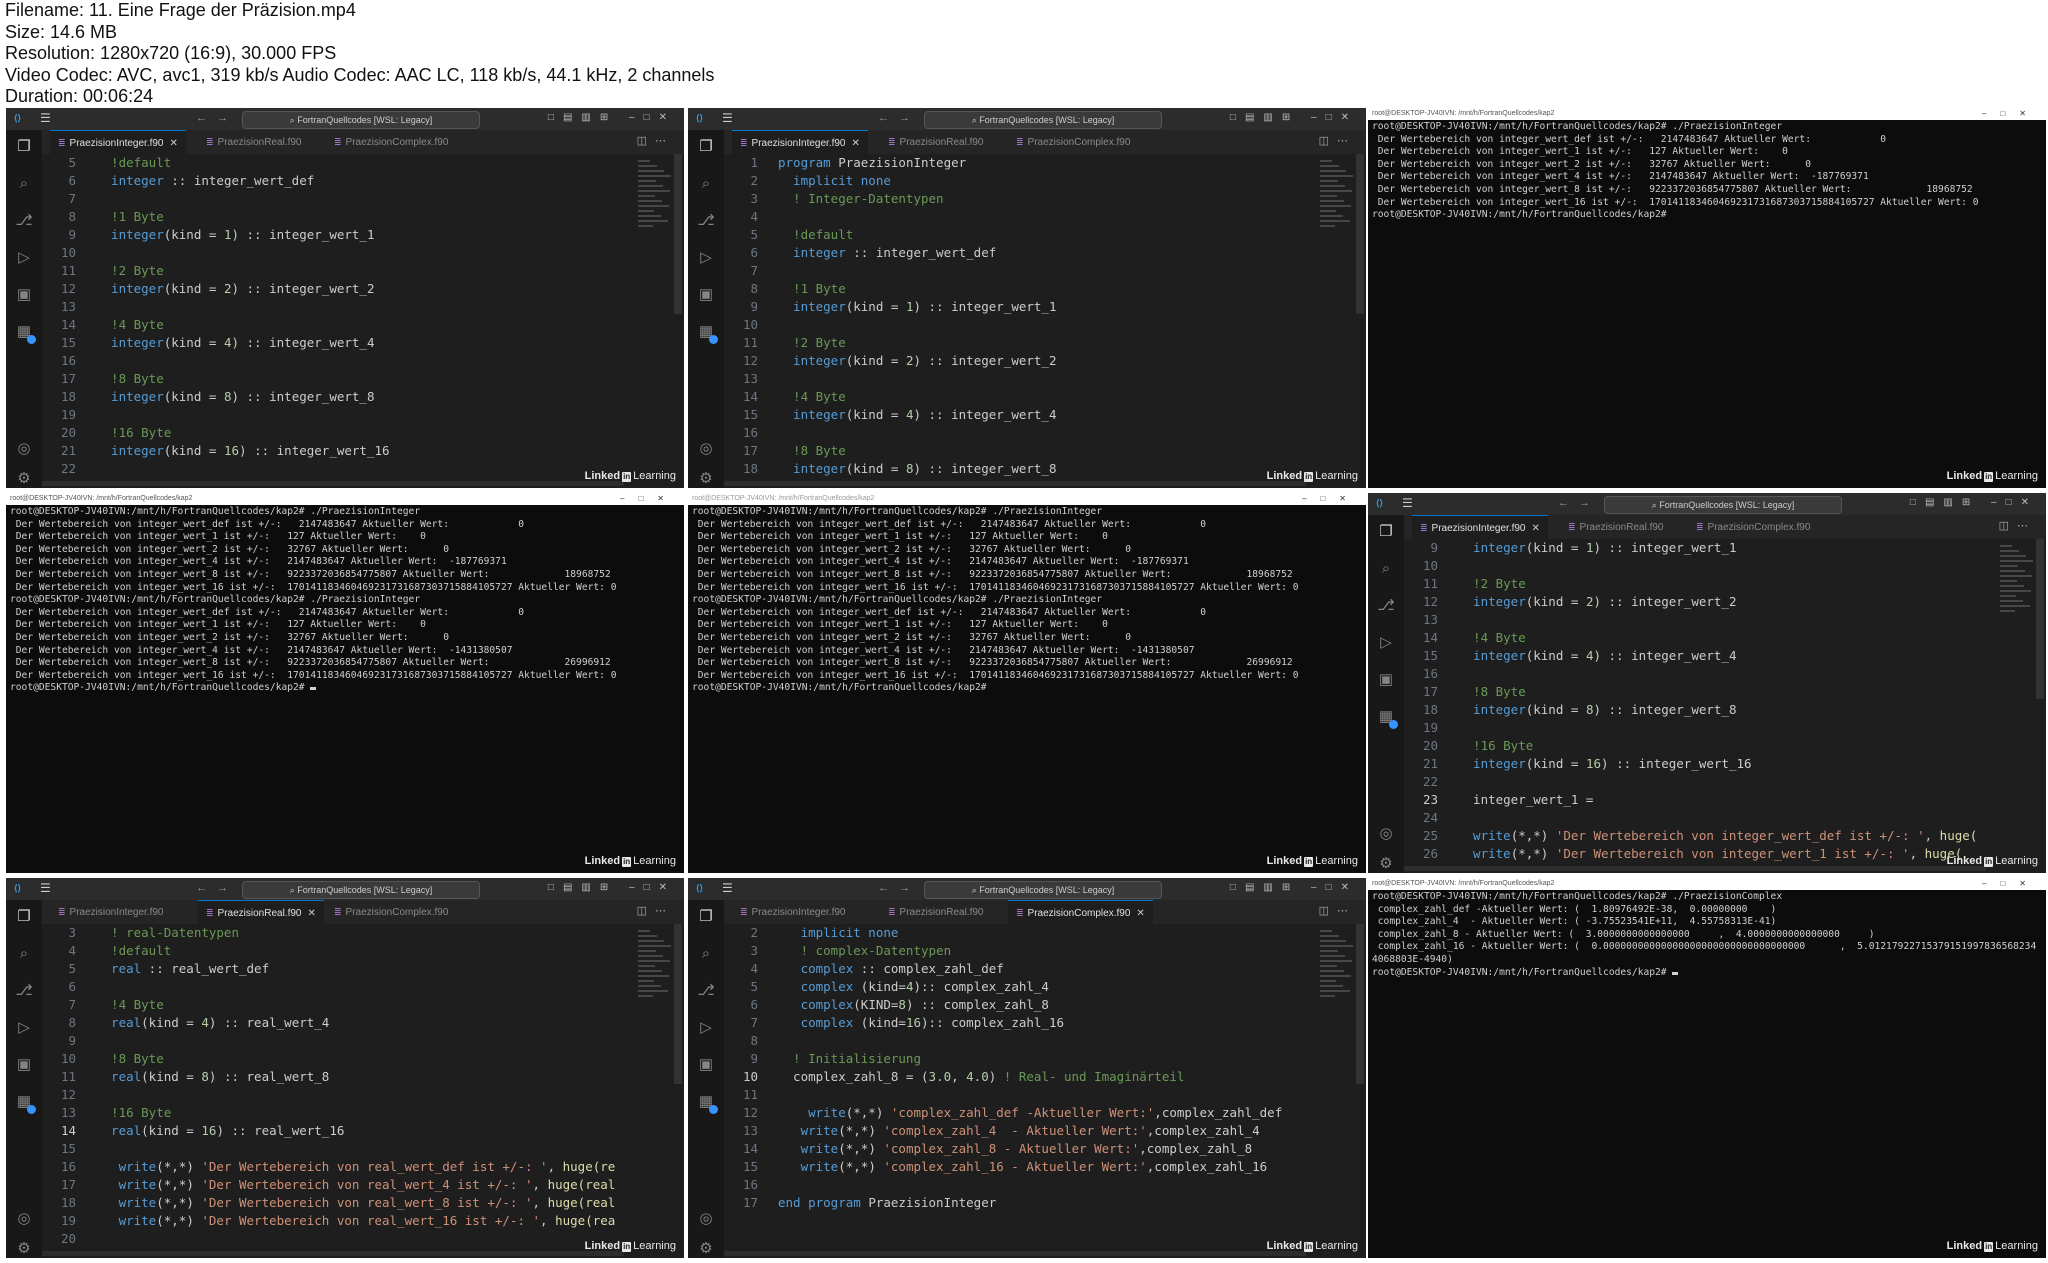 This screenshot has height=1263, width=2048. I want to click on tab-integer: ≣ PraezisionInteger.f90, so click(111, 912).